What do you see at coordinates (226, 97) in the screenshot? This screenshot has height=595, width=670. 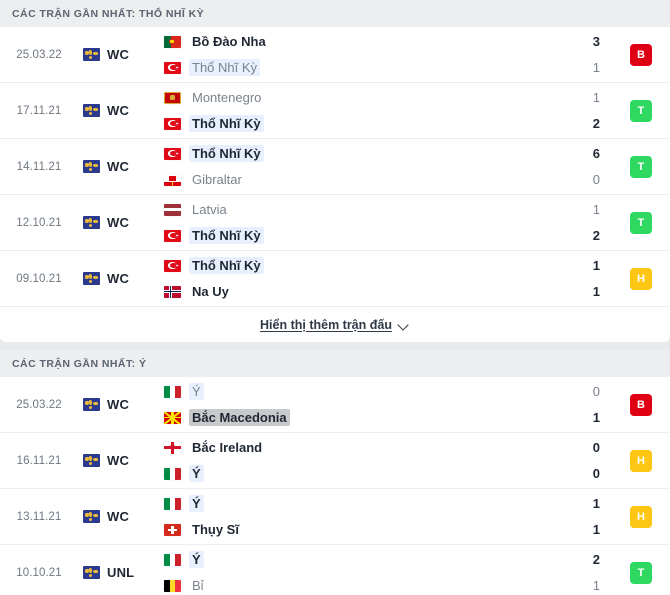 I see `team-name: Montenegro` at bounding box center [226, 97].